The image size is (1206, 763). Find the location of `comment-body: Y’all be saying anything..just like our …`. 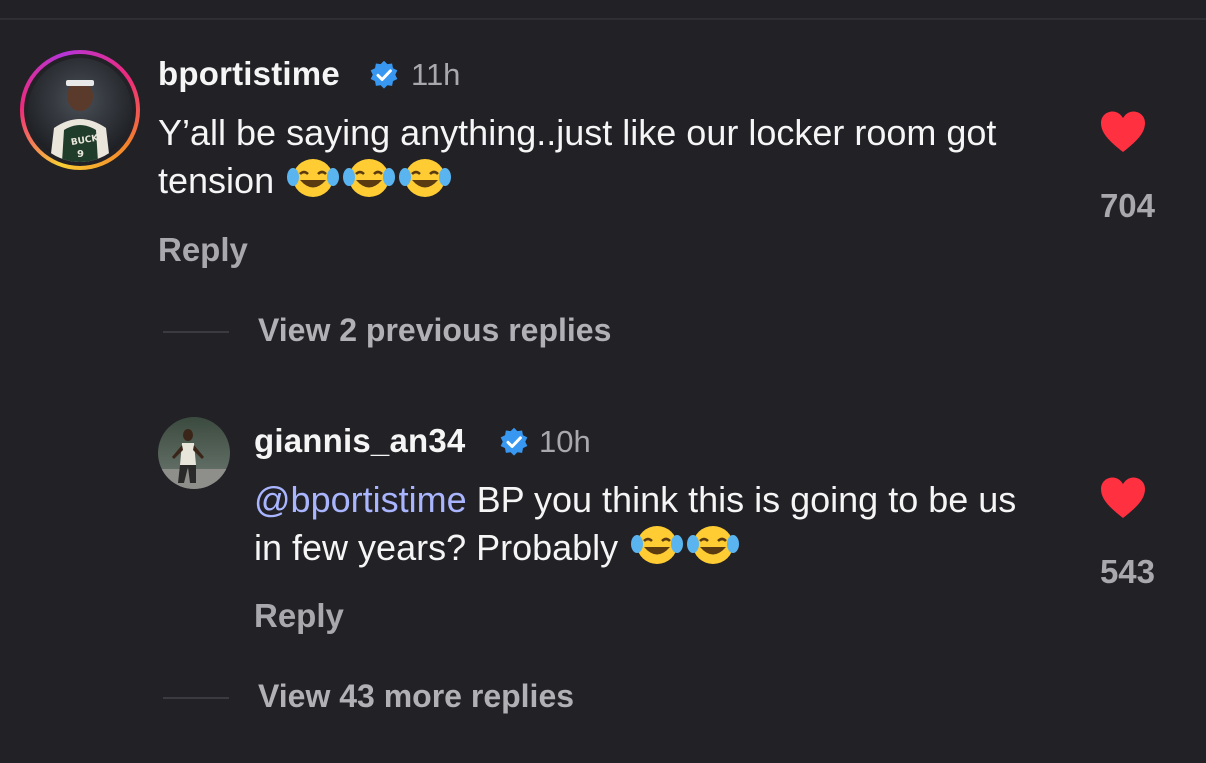

comment-body: Y’all be saying anything..just like our … is located at coordinates (577, 156).